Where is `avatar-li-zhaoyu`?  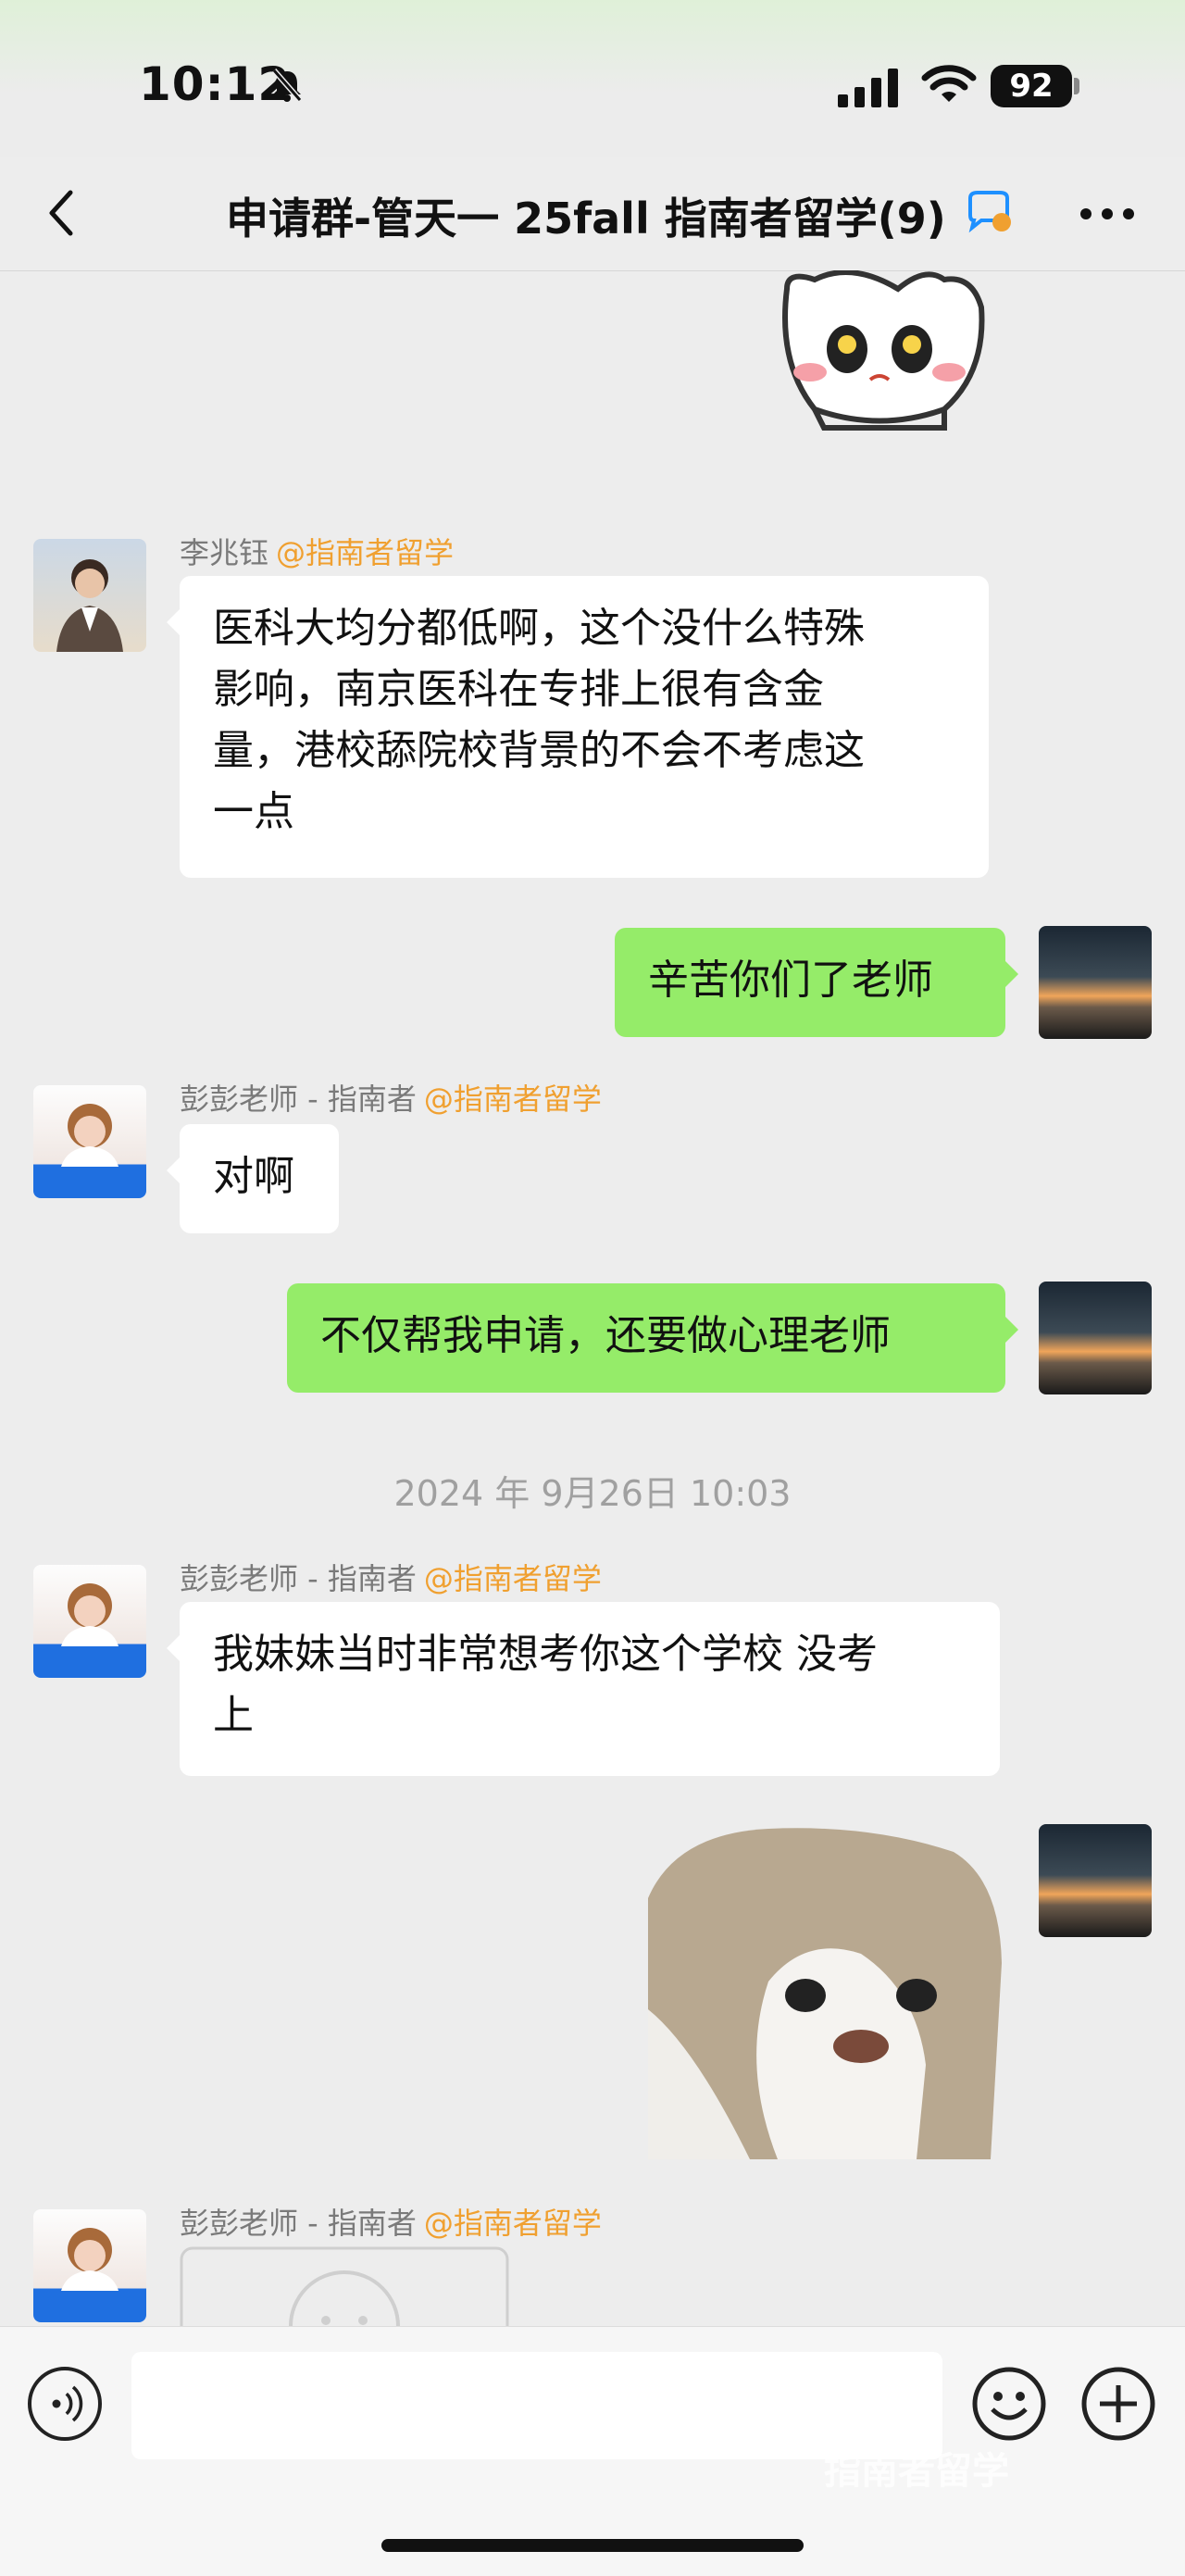
avatar-li-zhaoyu is located at coordinates (89, 596).